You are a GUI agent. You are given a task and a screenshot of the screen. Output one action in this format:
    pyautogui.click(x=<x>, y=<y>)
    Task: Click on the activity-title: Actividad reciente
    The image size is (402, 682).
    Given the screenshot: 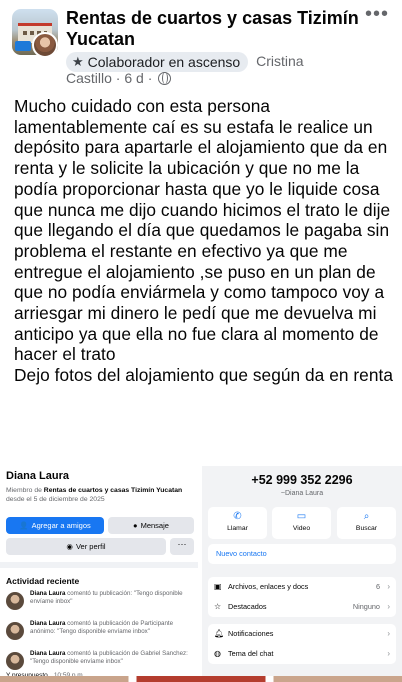 What is the action you would take?
    pyautogui.click(x=43, y=581)
    